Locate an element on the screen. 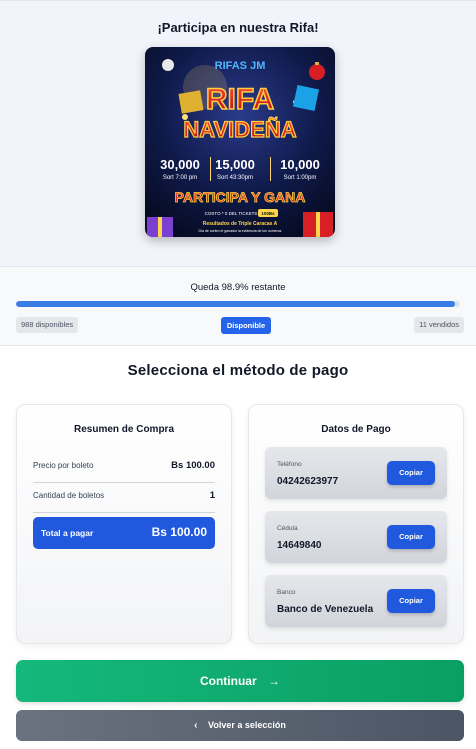 The width and height of the screenshot is (476, 749). poster-cta: PARTICIPA Y GANA is located at coordinates (240, 197).